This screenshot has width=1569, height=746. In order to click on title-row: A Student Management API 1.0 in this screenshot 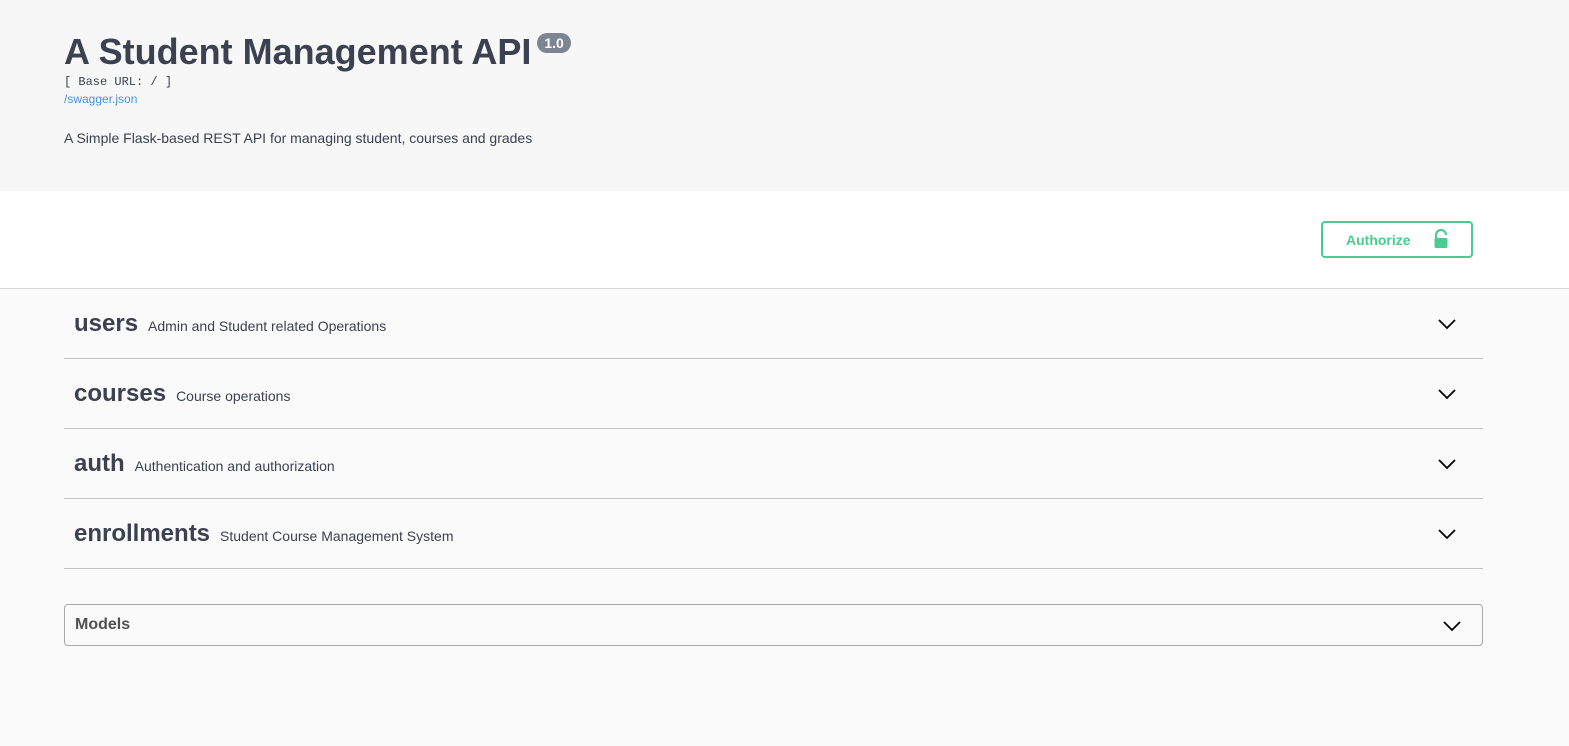, I will do `click(816, 52)`.